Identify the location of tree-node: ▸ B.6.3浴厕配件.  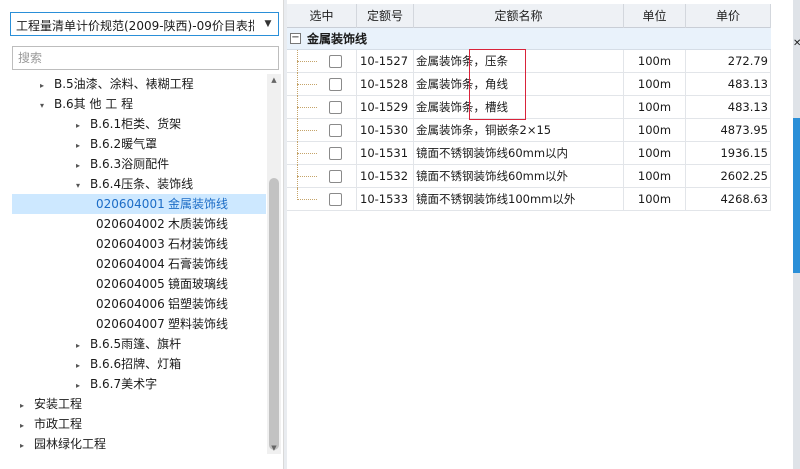
(90, 164).